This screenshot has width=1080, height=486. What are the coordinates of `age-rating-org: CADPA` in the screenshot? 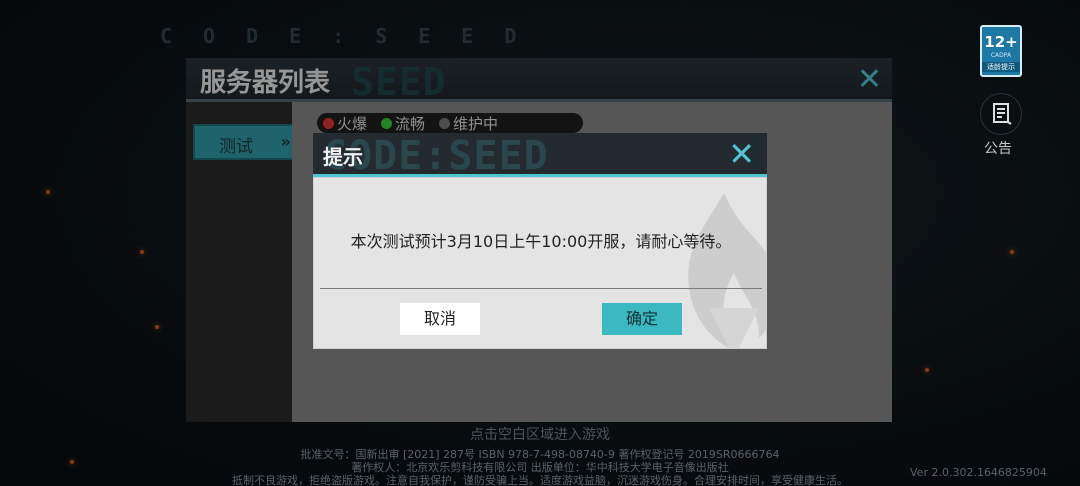 It's located at (1001, 55).